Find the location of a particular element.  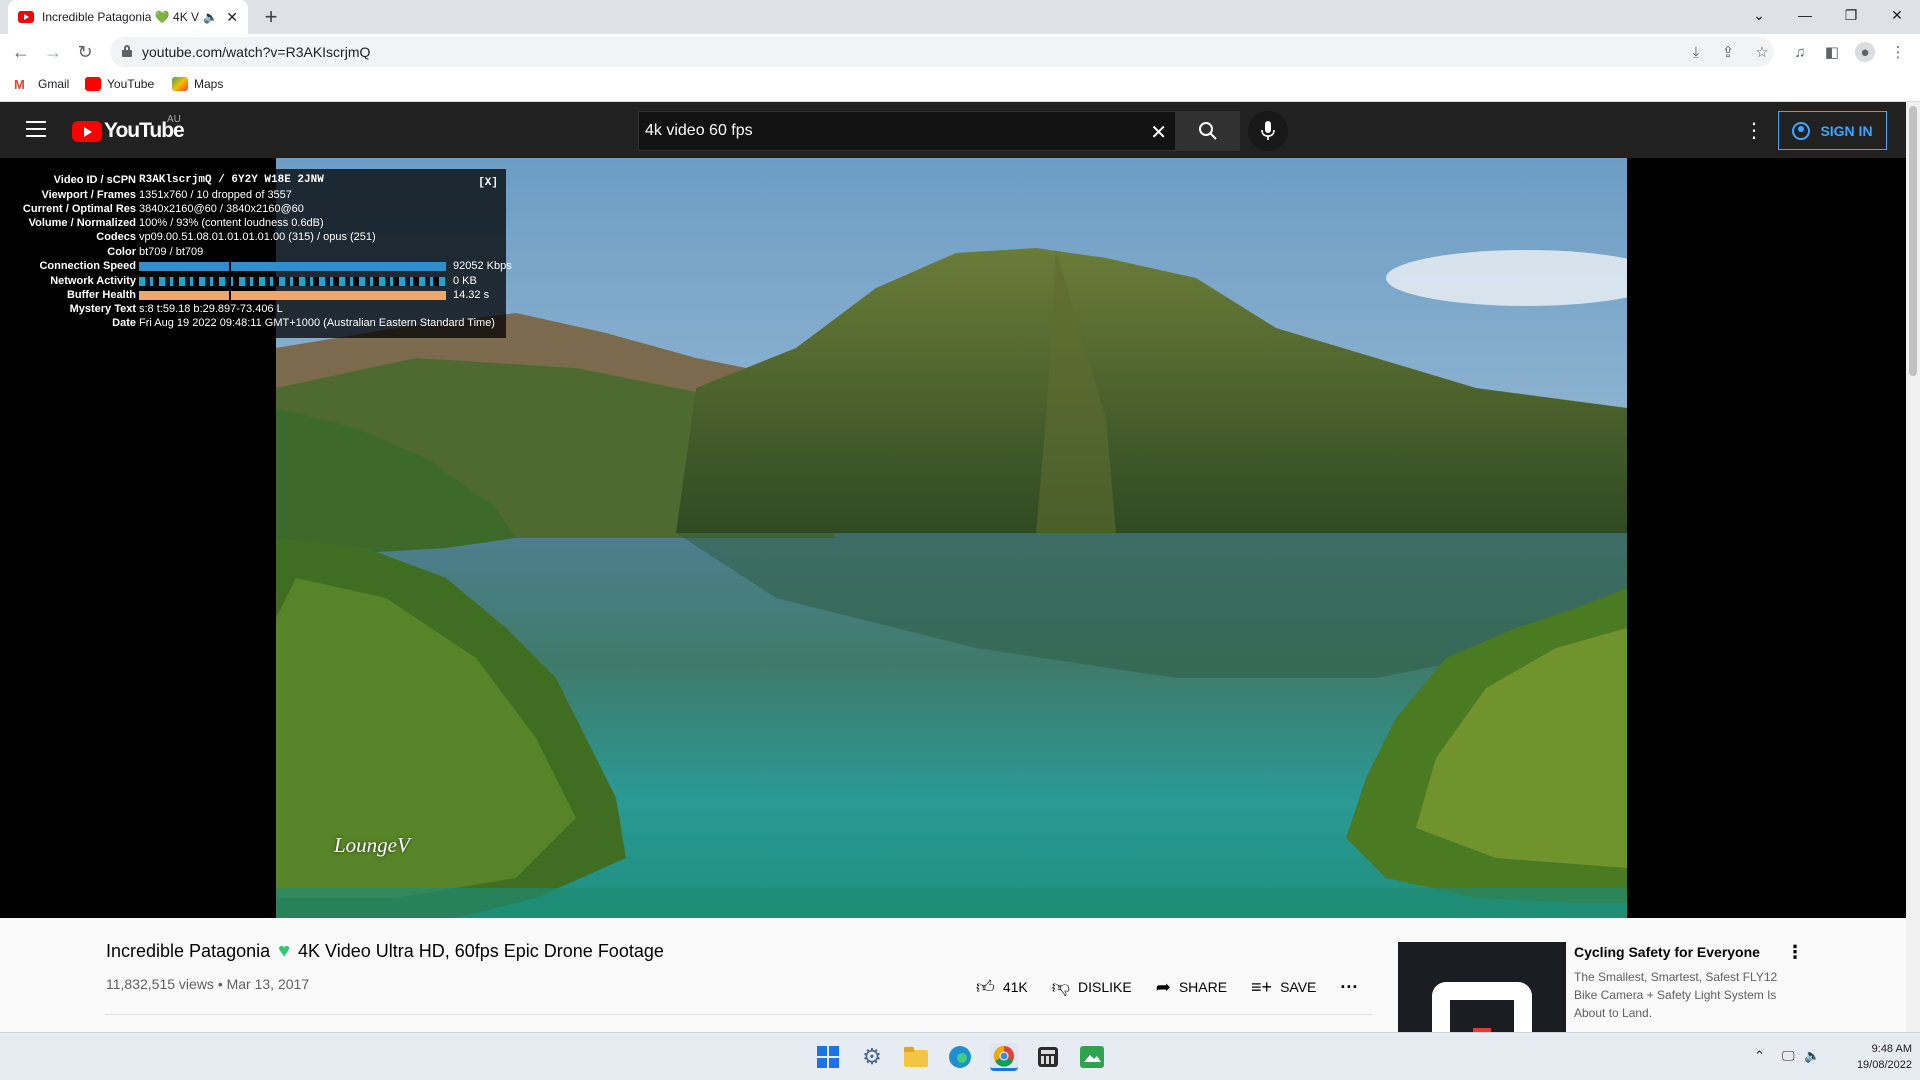

scrollbar-thumb is located at coordinates (1913, 241).